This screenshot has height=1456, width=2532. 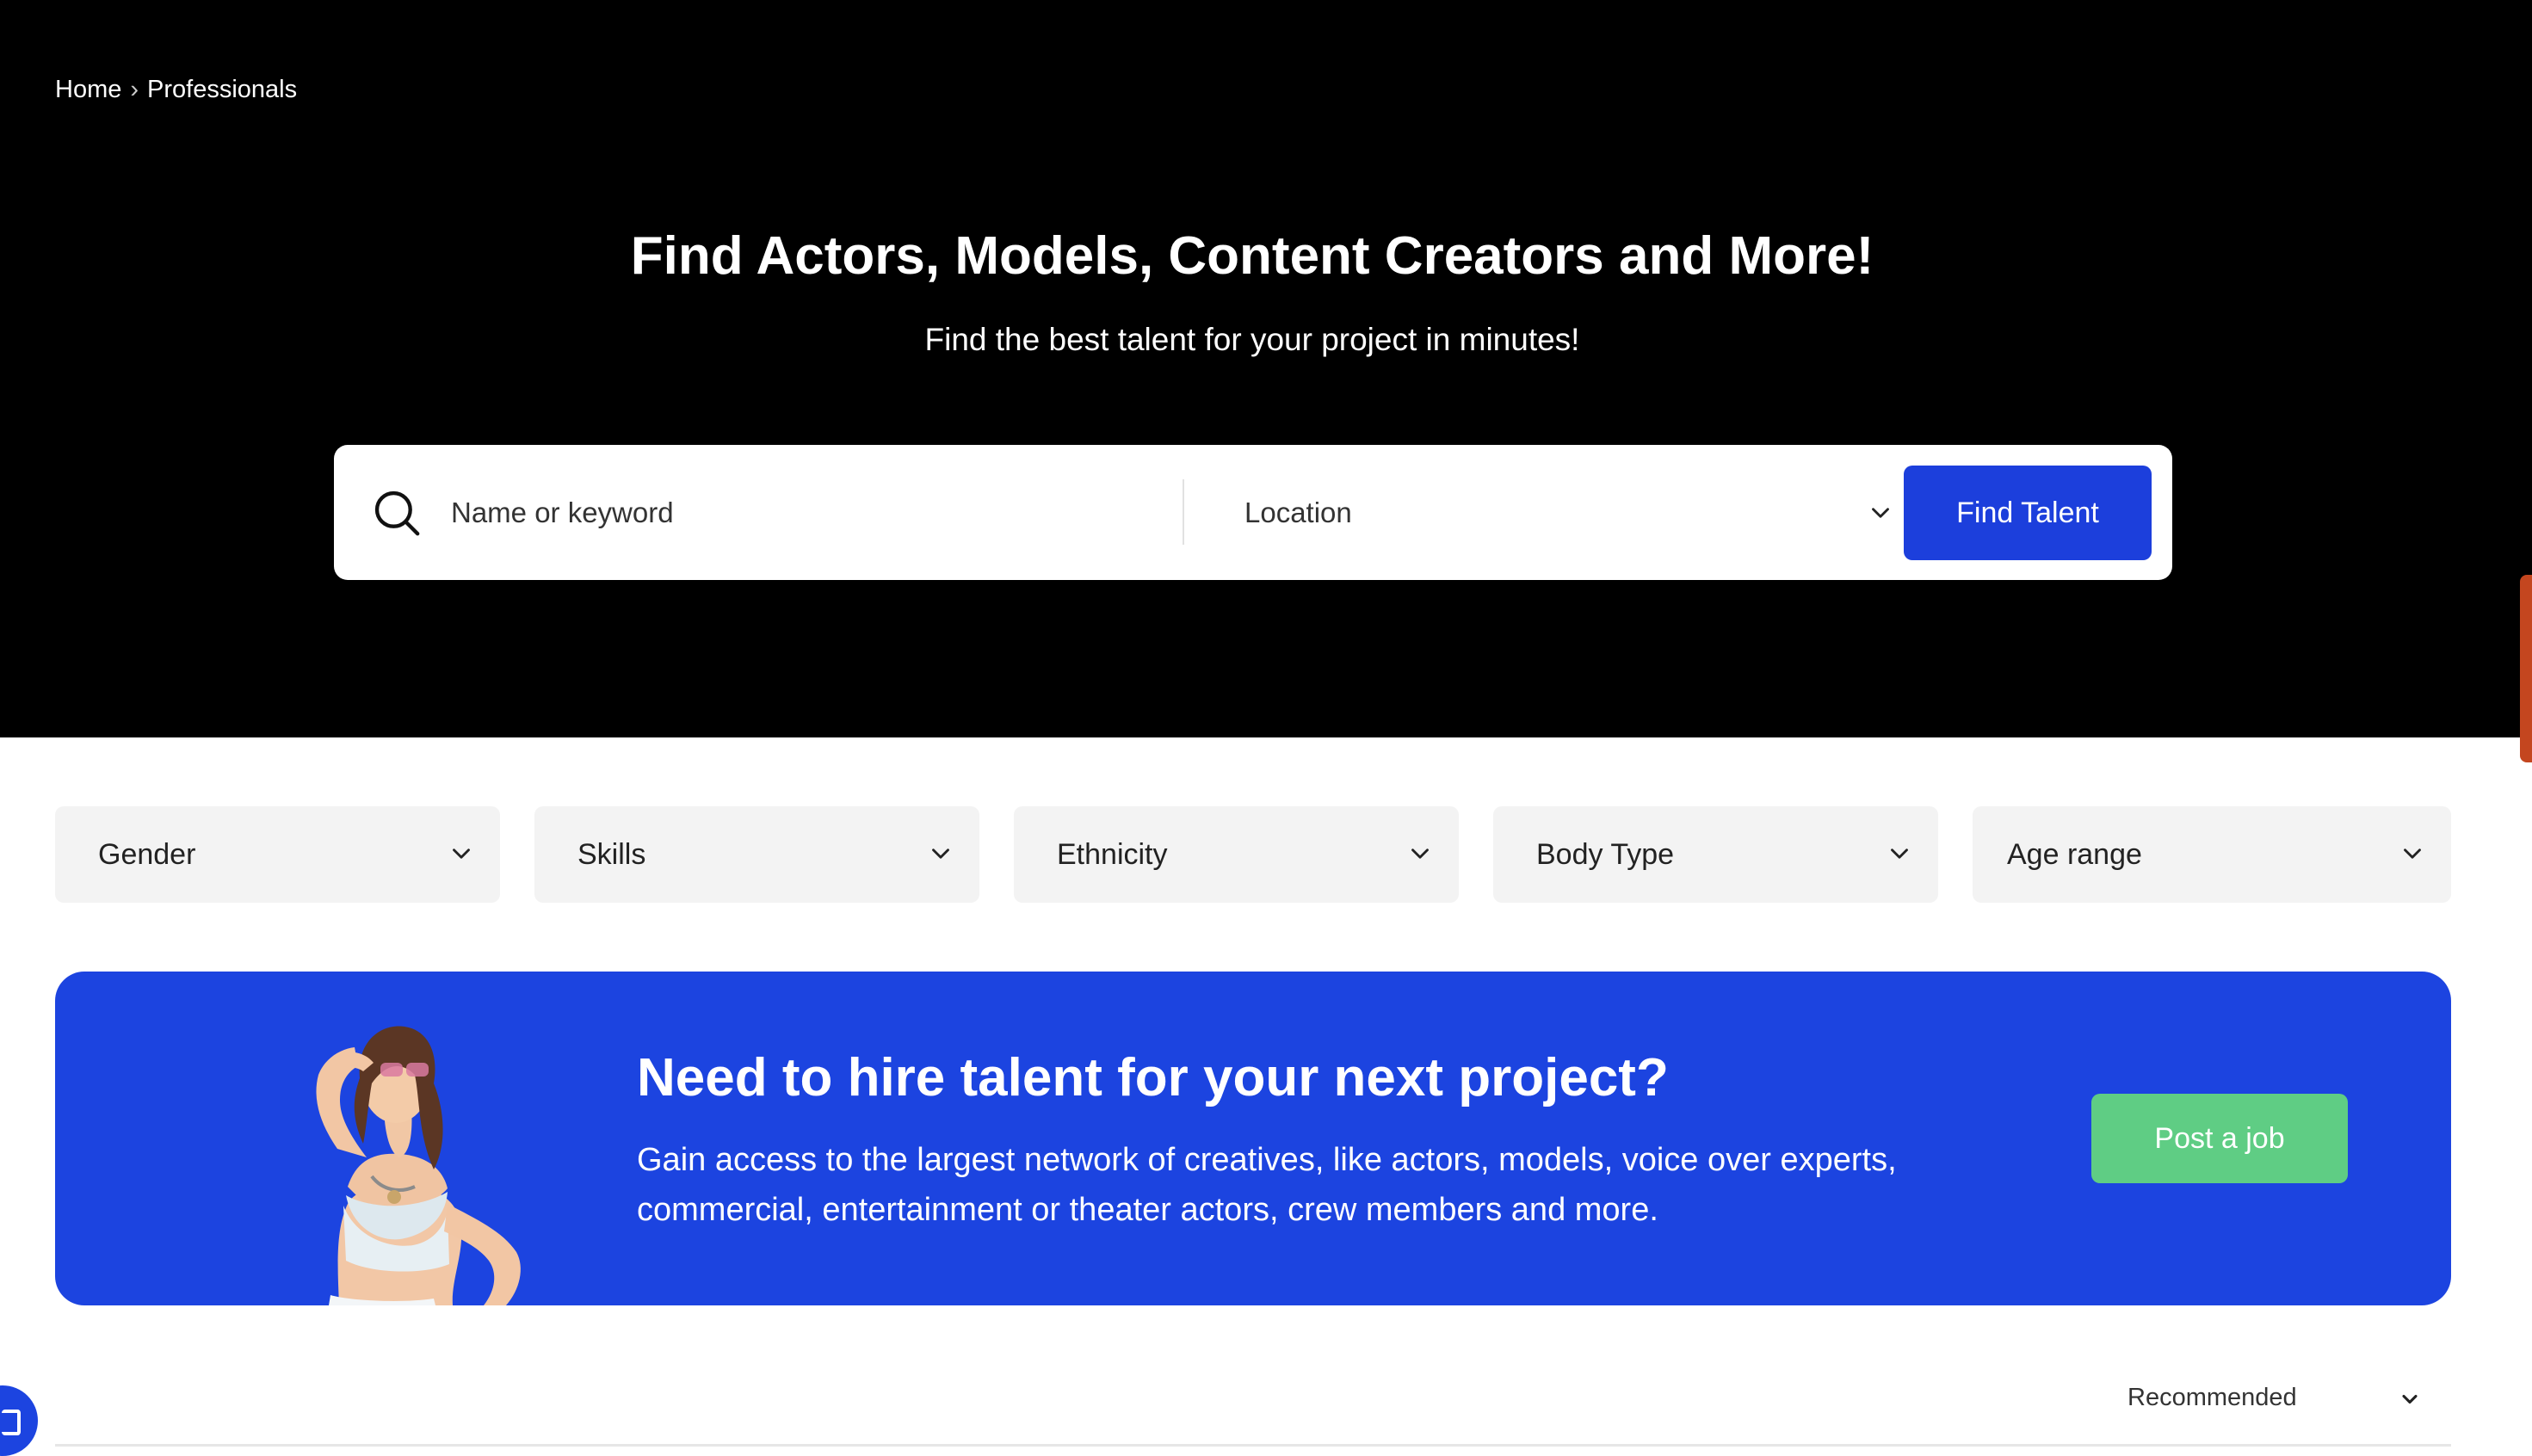 What do you see at coordinates (11, 1423) in the screenshot?
I see `chat-icon` at bounding box center [11, 1423].